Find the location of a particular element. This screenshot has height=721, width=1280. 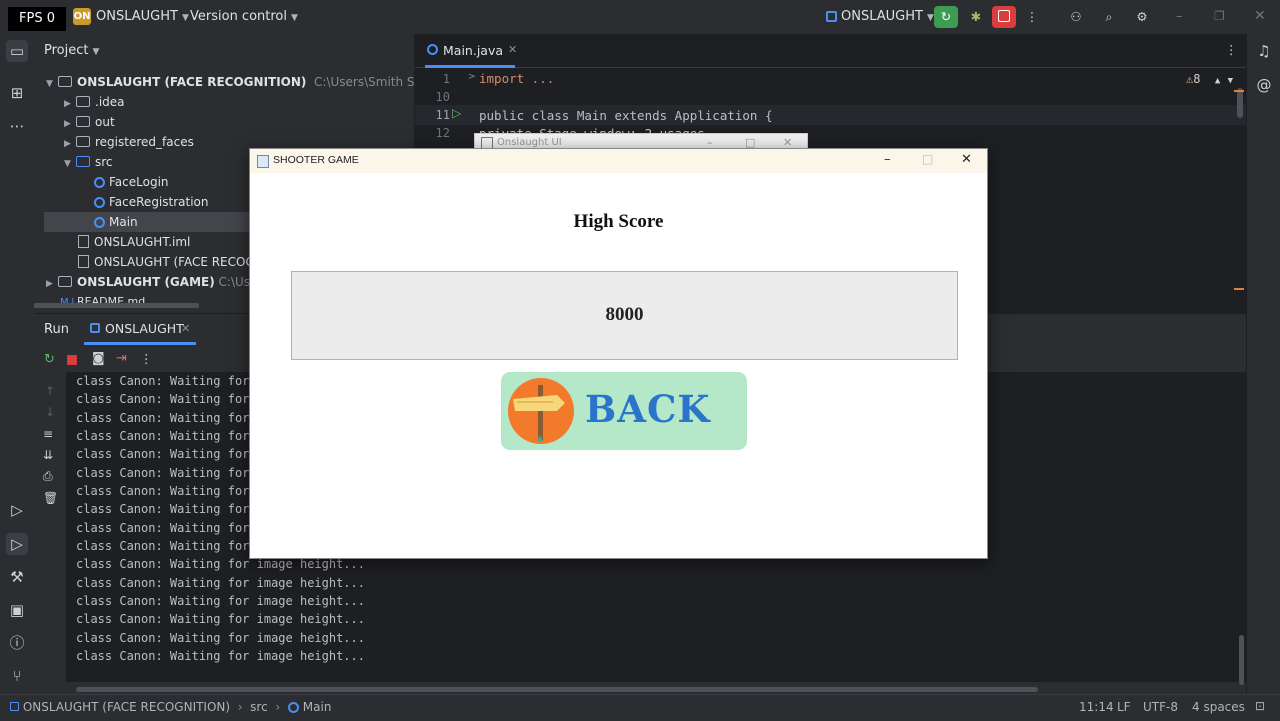

console-horizontal-scrollbar is located at coordinates (557, 689).